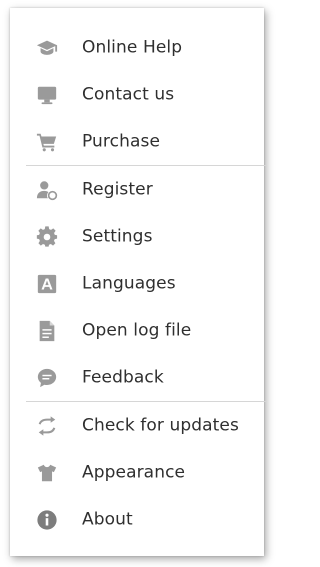 The image size is (320, 567). What do you see at coordinates (47, 190) in the screenshot?
I see `user-register-icon` at bounding box center [47, 190].